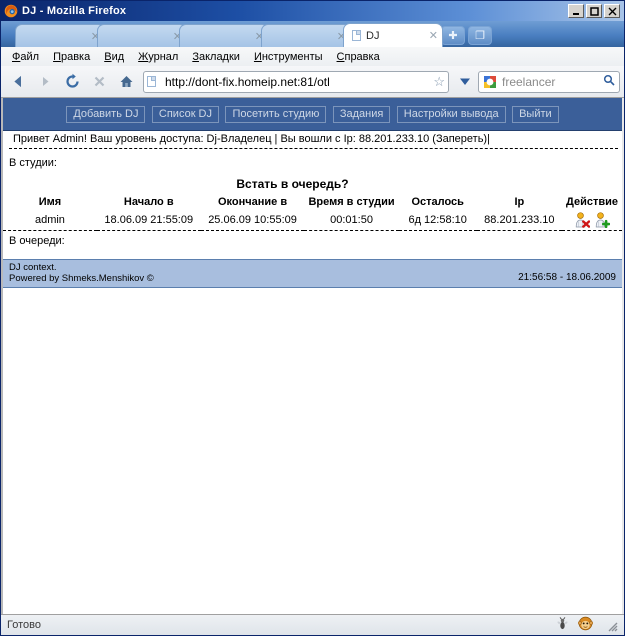 The image size is (625, 636). Describe the element at coordinates (519, 202) in the screenshot. I see `column-header-ip: Ip` at that location.